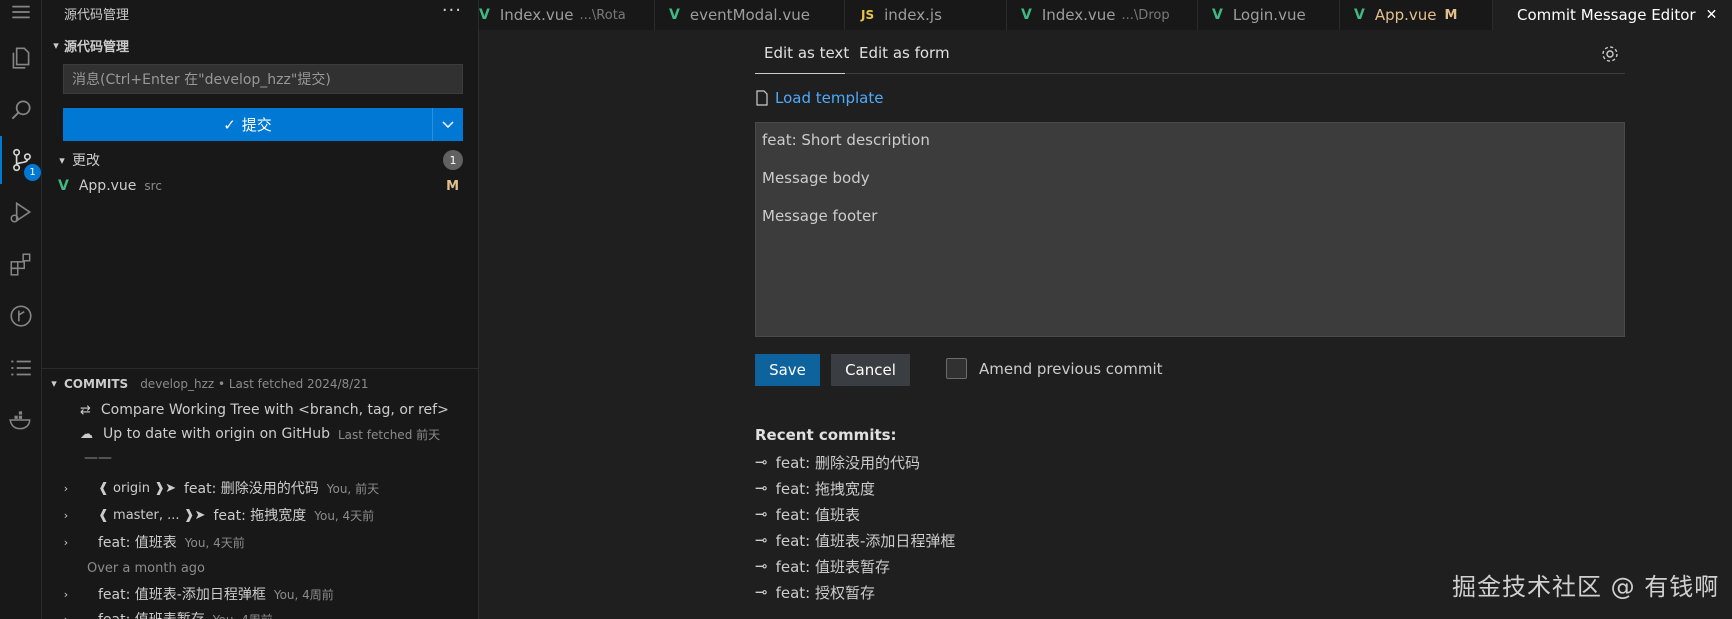 This screenshot has height=619, width=1732. I want to click on commits-title: COMMITS, so click(96, 383).